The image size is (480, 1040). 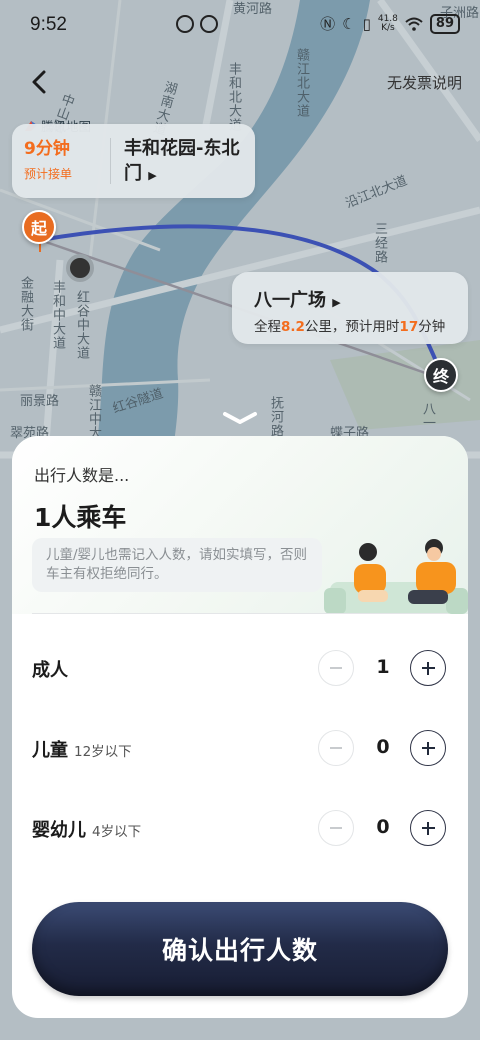 What do you see at coordinates (441, 375) in the screenshot?
I see `end-marker: 终` at bounding box center [441, 375].